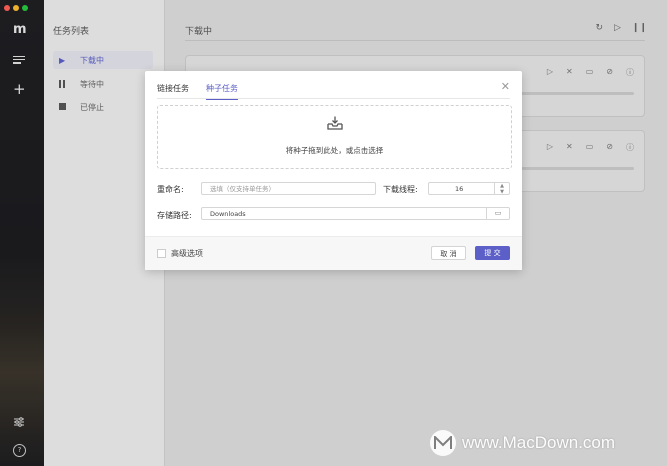  I want to click on tab-divider, so click(333, 98).